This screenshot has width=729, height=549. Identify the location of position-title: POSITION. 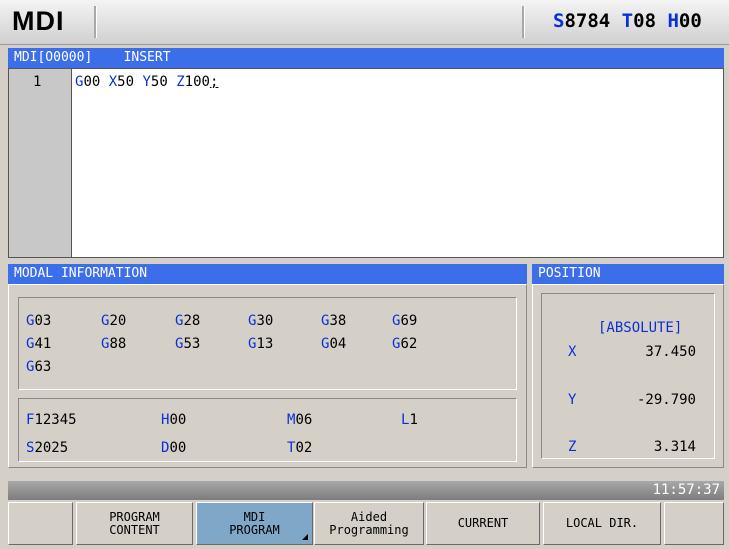
(569, 273).